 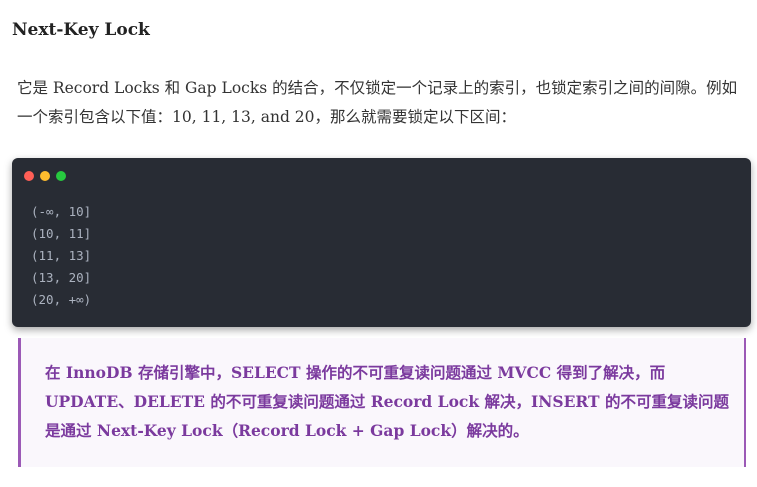 I want to click on code-line: (10, 11], so click(x=61, y=233).